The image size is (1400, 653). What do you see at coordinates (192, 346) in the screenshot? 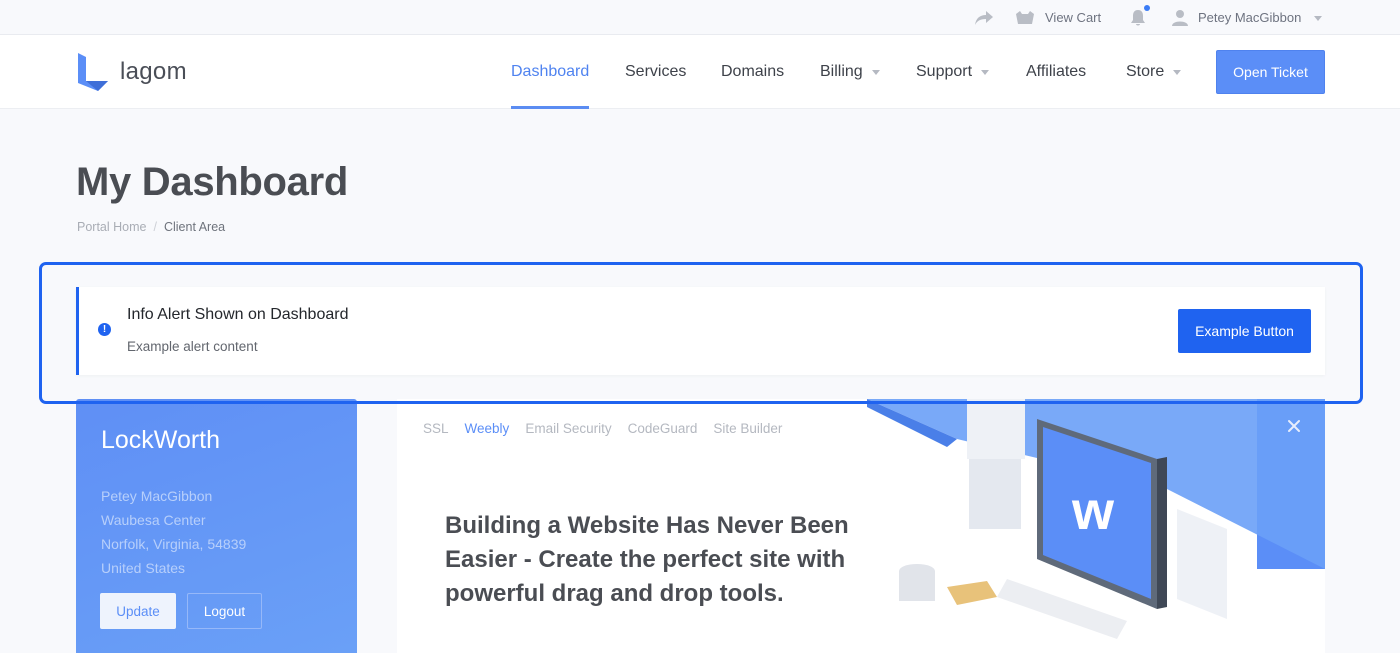
I see `alert-body: Example alert content` at bounding box center [192, 346].